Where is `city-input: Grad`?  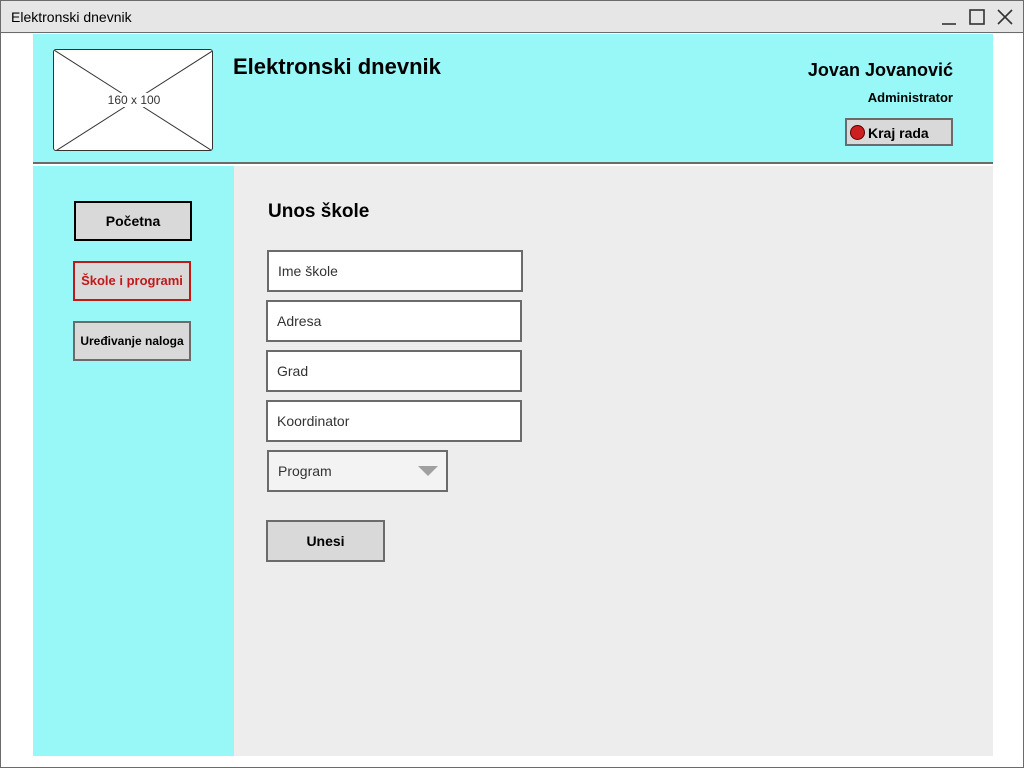
city-input: Grad is located at coordinates (394, 371).